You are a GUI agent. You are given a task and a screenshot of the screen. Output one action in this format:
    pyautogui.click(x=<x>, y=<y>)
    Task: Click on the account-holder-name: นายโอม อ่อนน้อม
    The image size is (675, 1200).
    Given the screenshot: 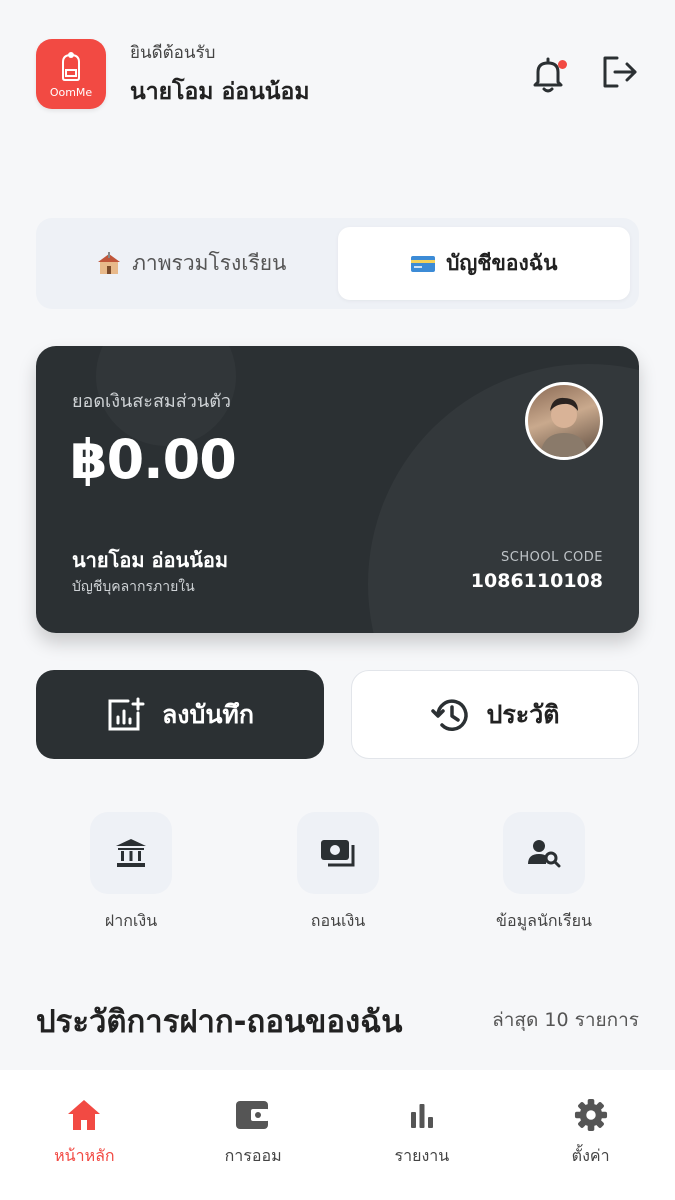 What is the action you would take?
    pyautogui.click(x=150, y=560)
    